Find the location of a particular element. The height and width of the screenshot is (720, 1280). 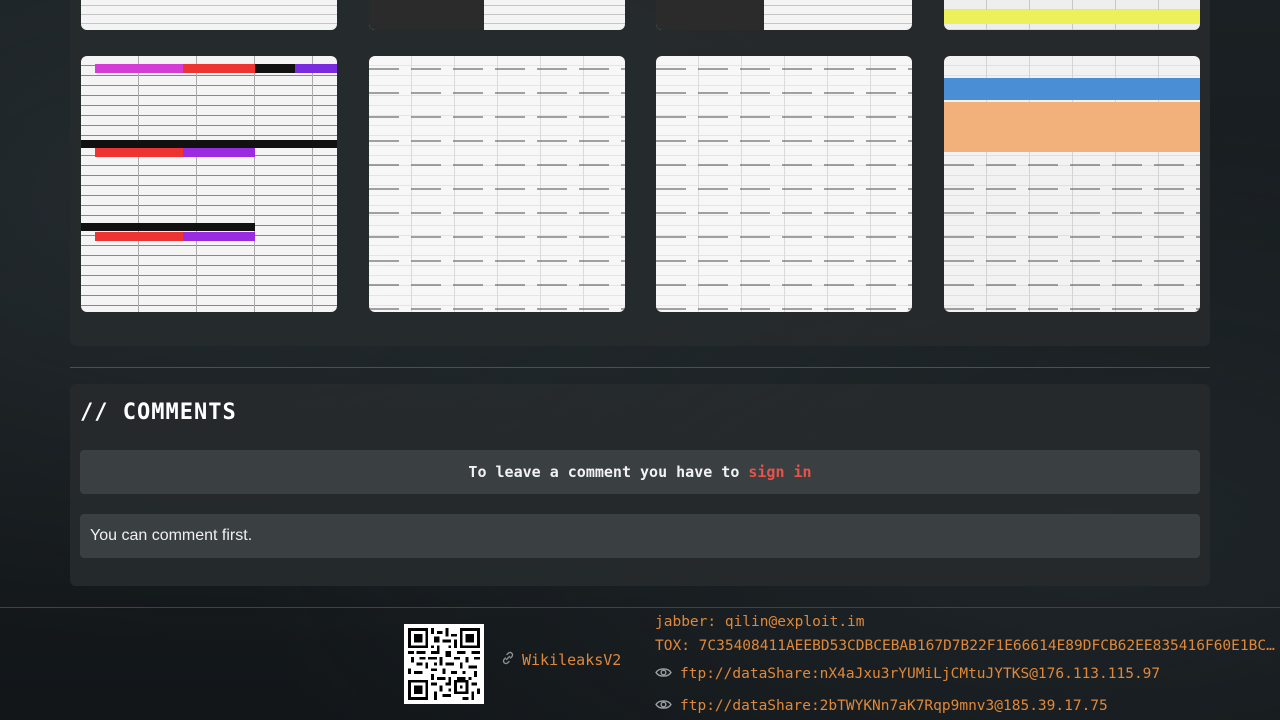

qr-code-image is located at coordinates (444, 664).